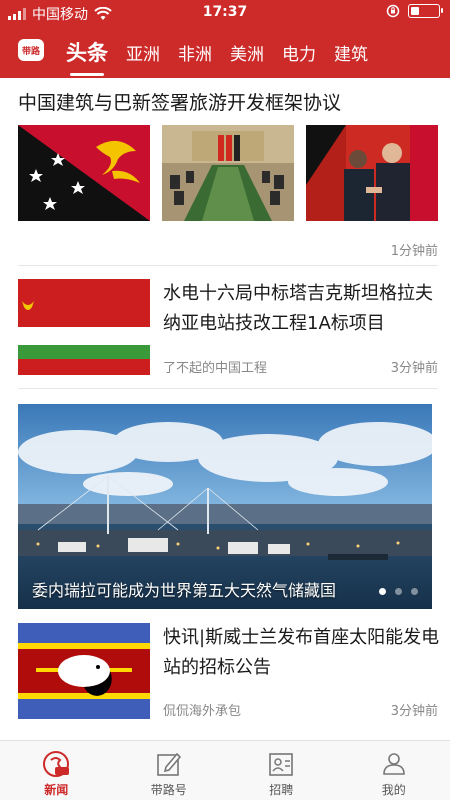  I want to click on signing-meeting-image, so click(228, 173).